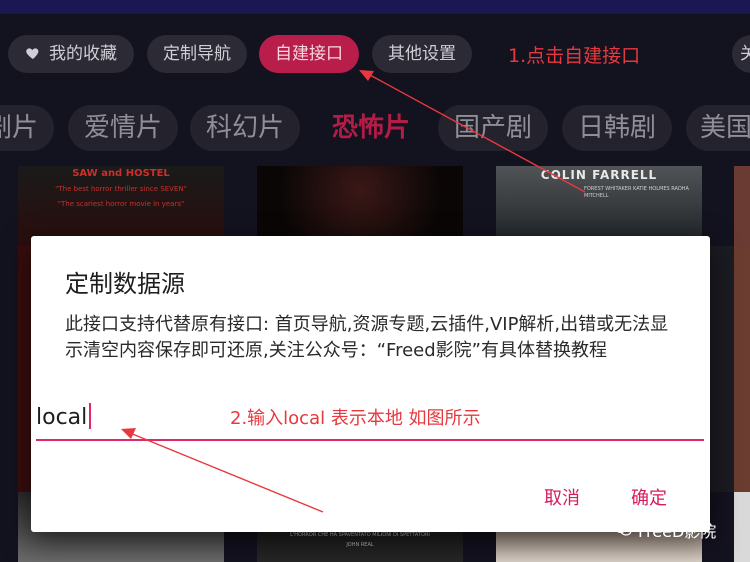  I want to click on wechat-icon, so click(623, 529).